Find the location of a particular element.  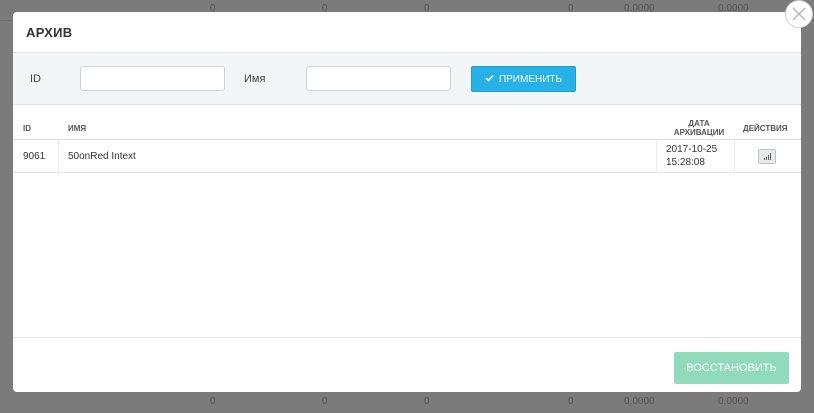

header-archived-date: ДАТА АРХИВАЦИИ is located at coordinates (699, 128).